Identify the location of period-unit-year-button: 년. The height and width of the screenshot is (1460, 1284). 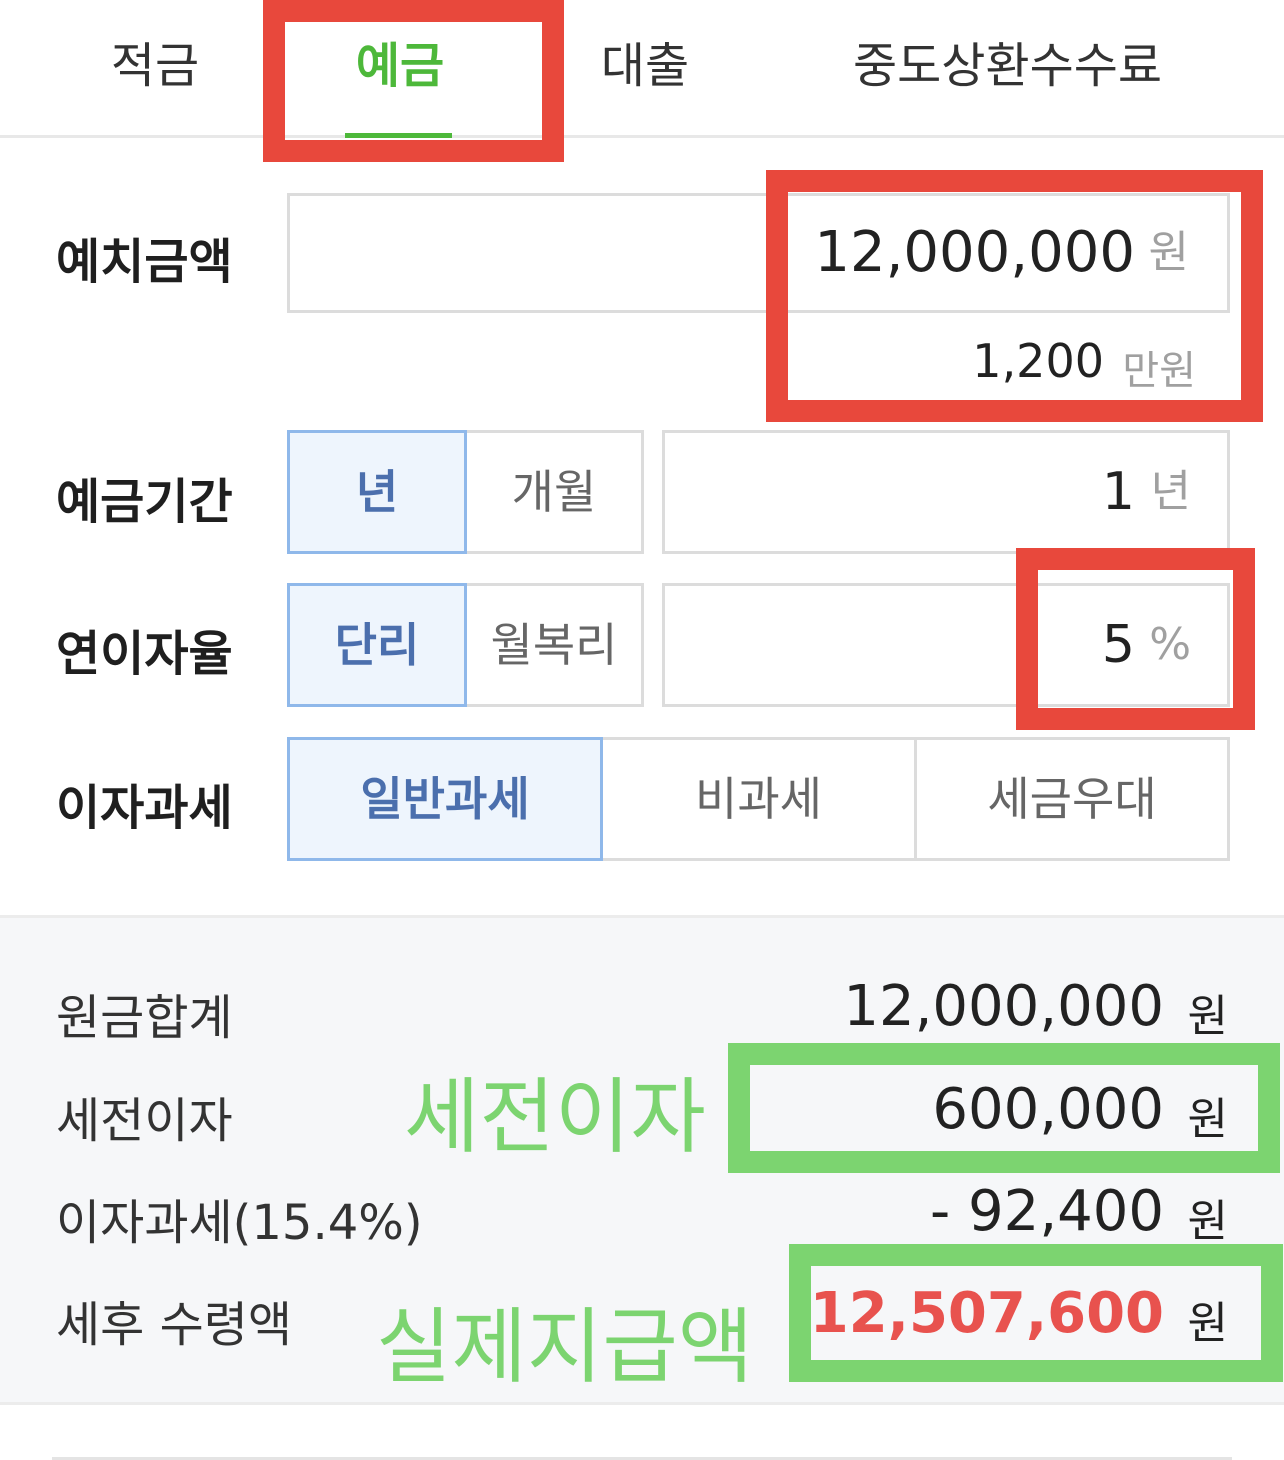
(377, 492).